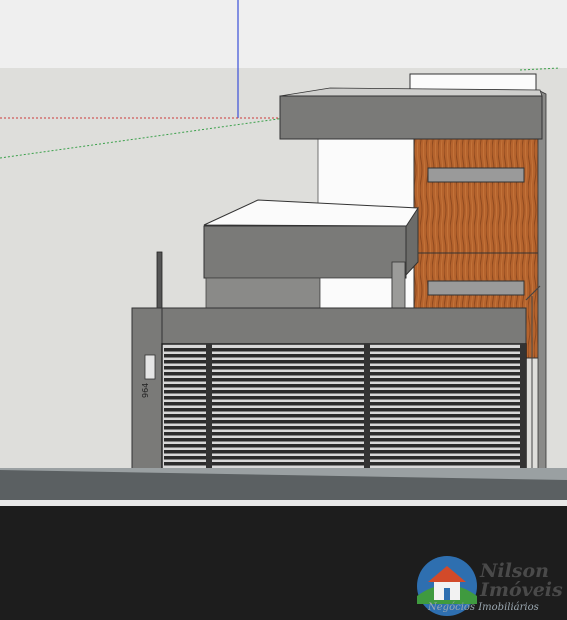  What do you see at coordinates (283, 503) in the screenshot?
I see `curb-line` at bounding box center [283, 503].